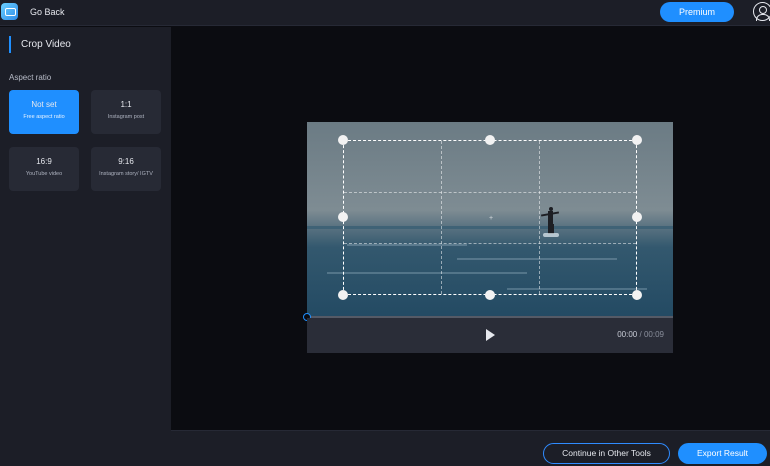 This screenshot has width=770, height=466. Describe the element at coordinates (46, 44) in the screenshot. I see `panel-title: Crop Video` at that location.